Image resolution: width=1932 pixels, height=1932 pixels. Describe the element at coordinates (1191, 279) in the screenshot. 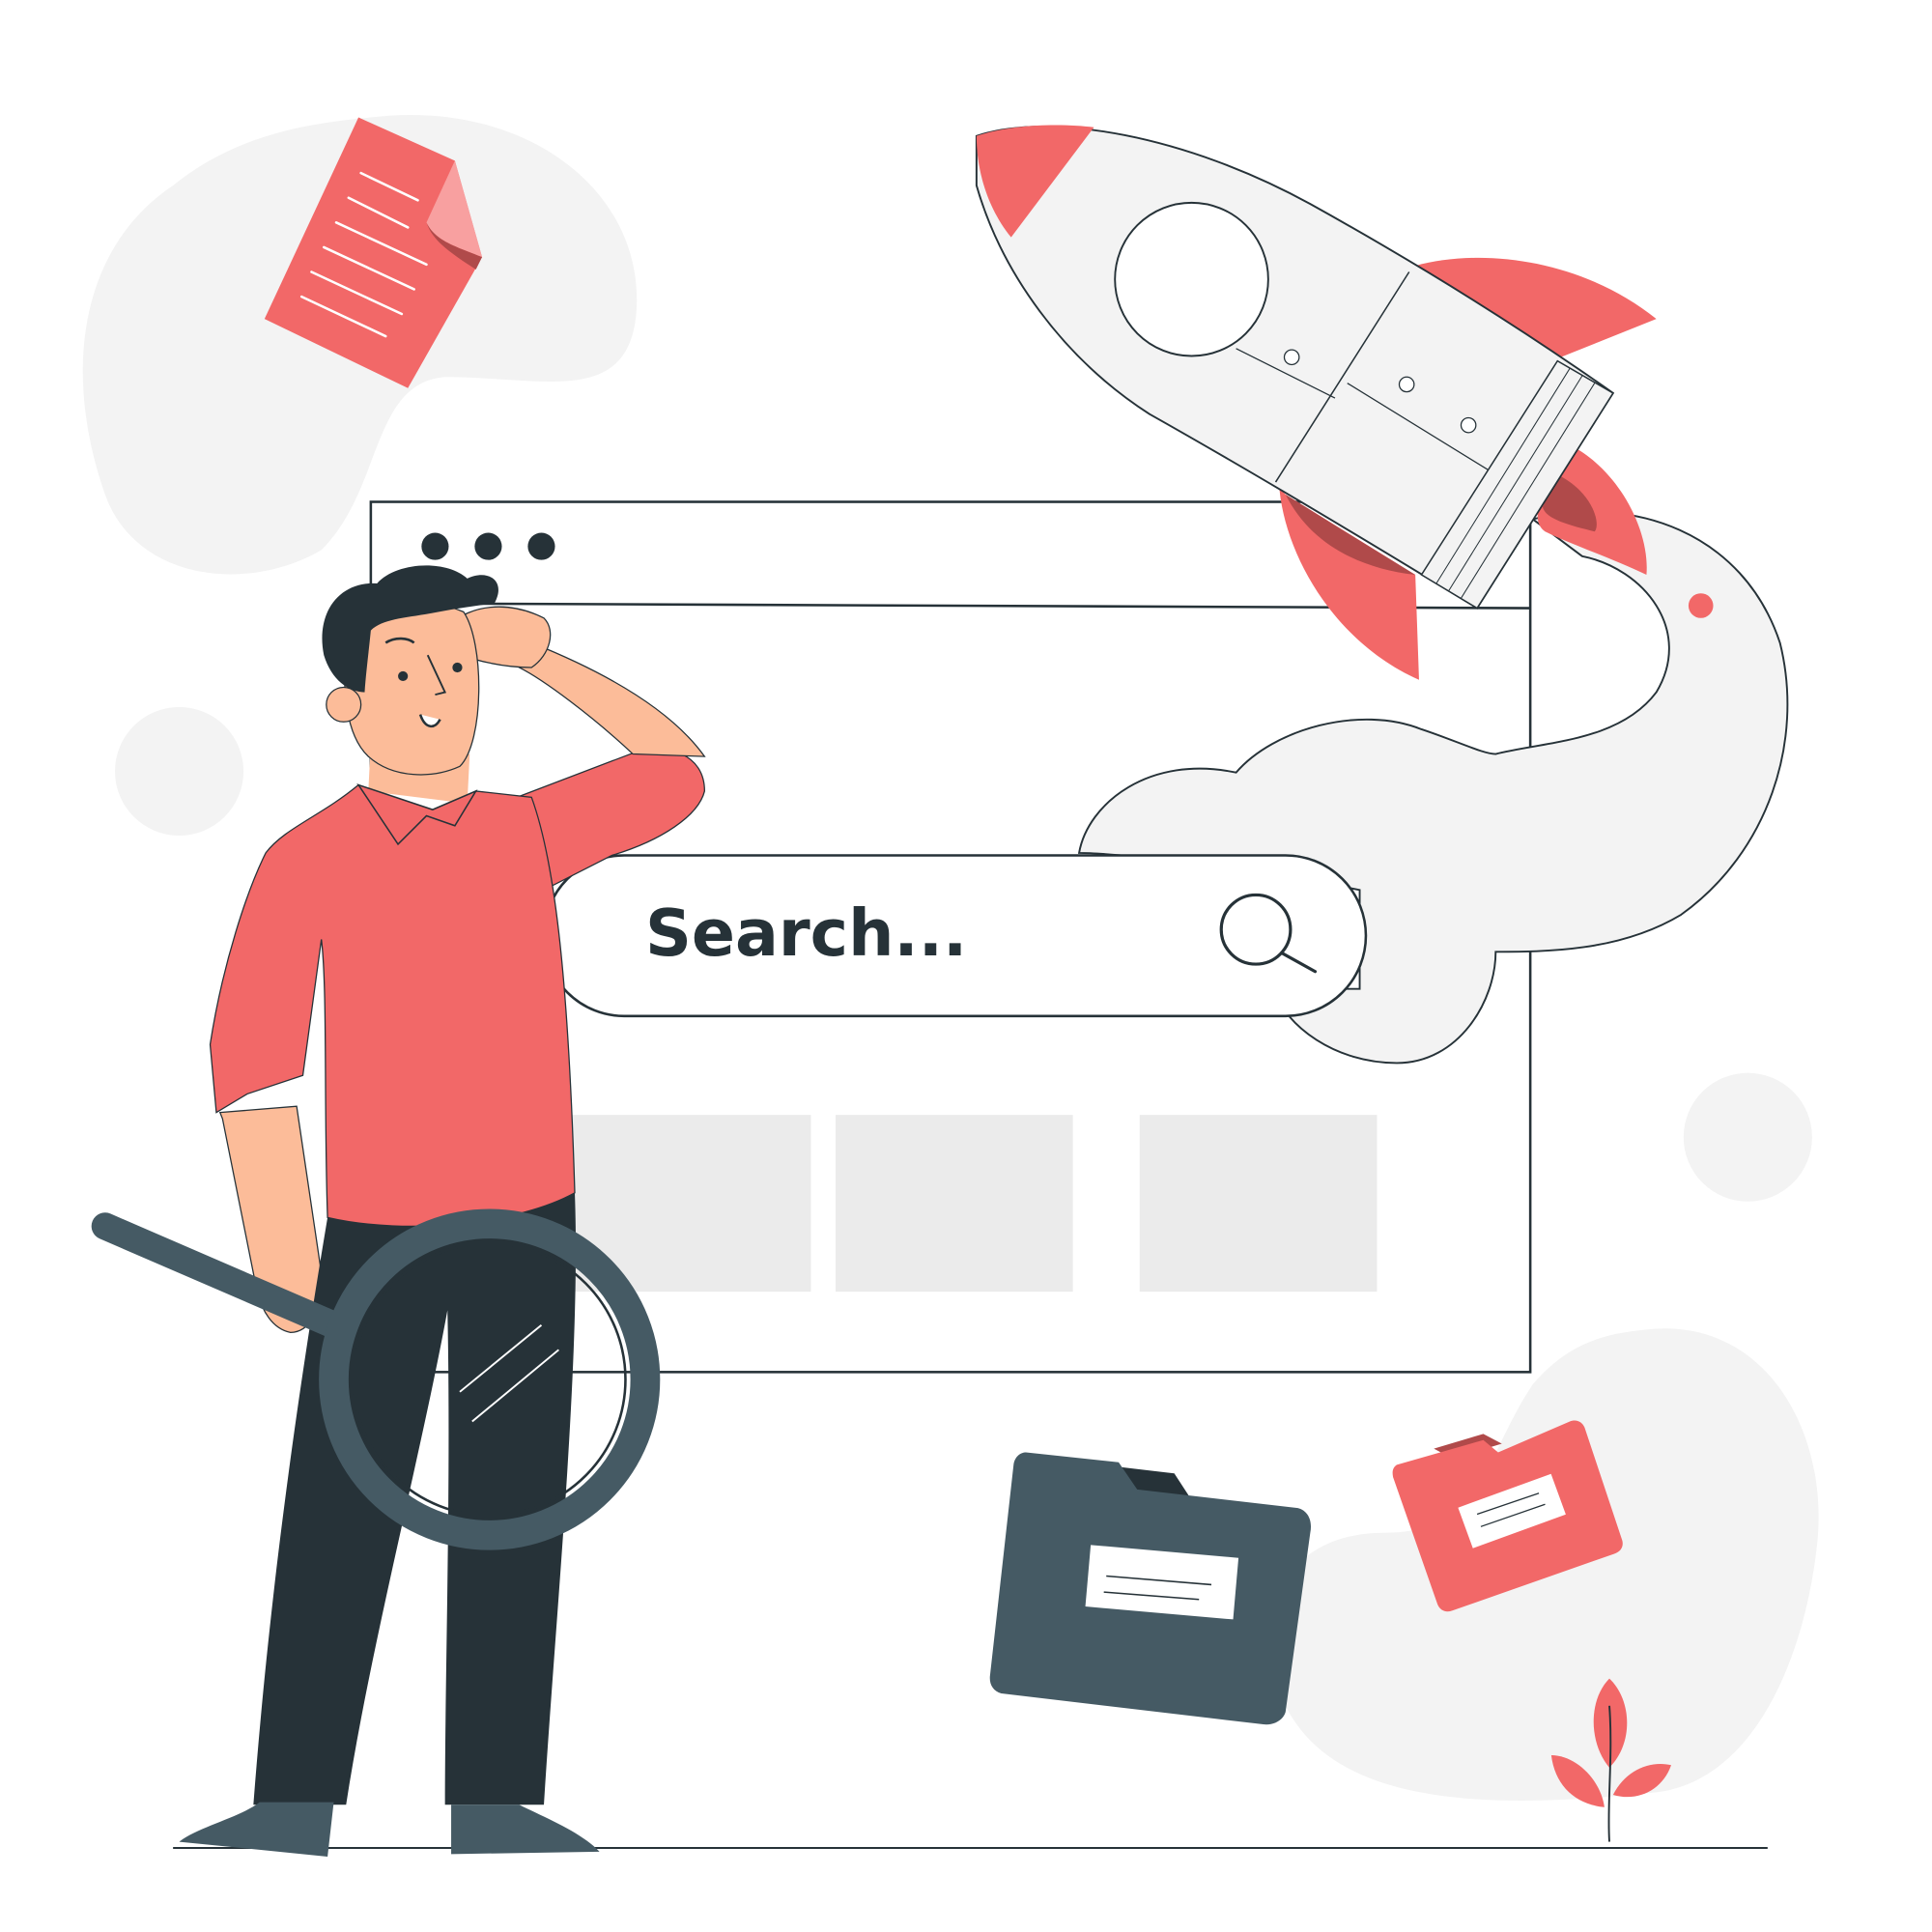

I see `rocket-window` at that location.